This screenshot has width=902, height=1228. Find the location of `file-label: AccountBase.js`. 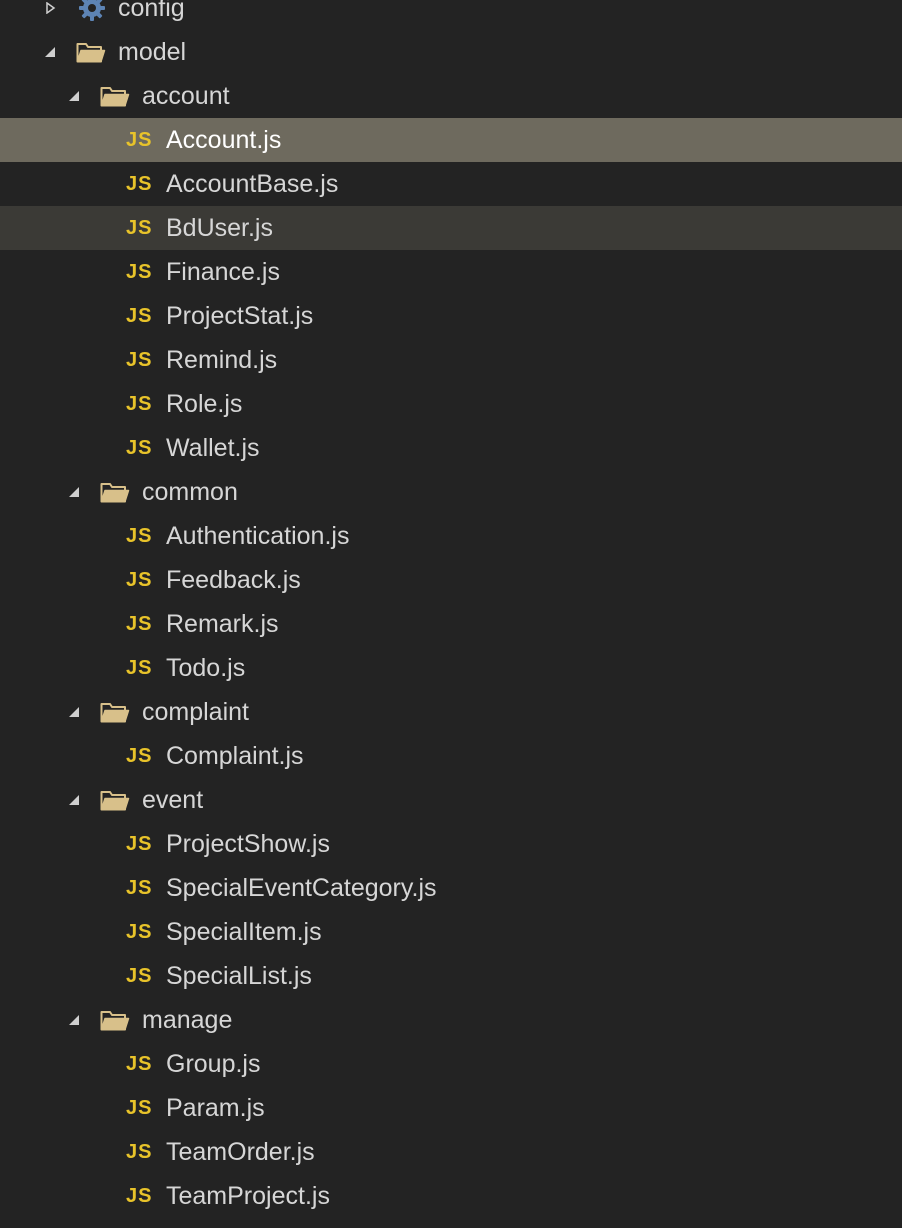

file-label: AccountBase.js is located at coordinates (252, 184).